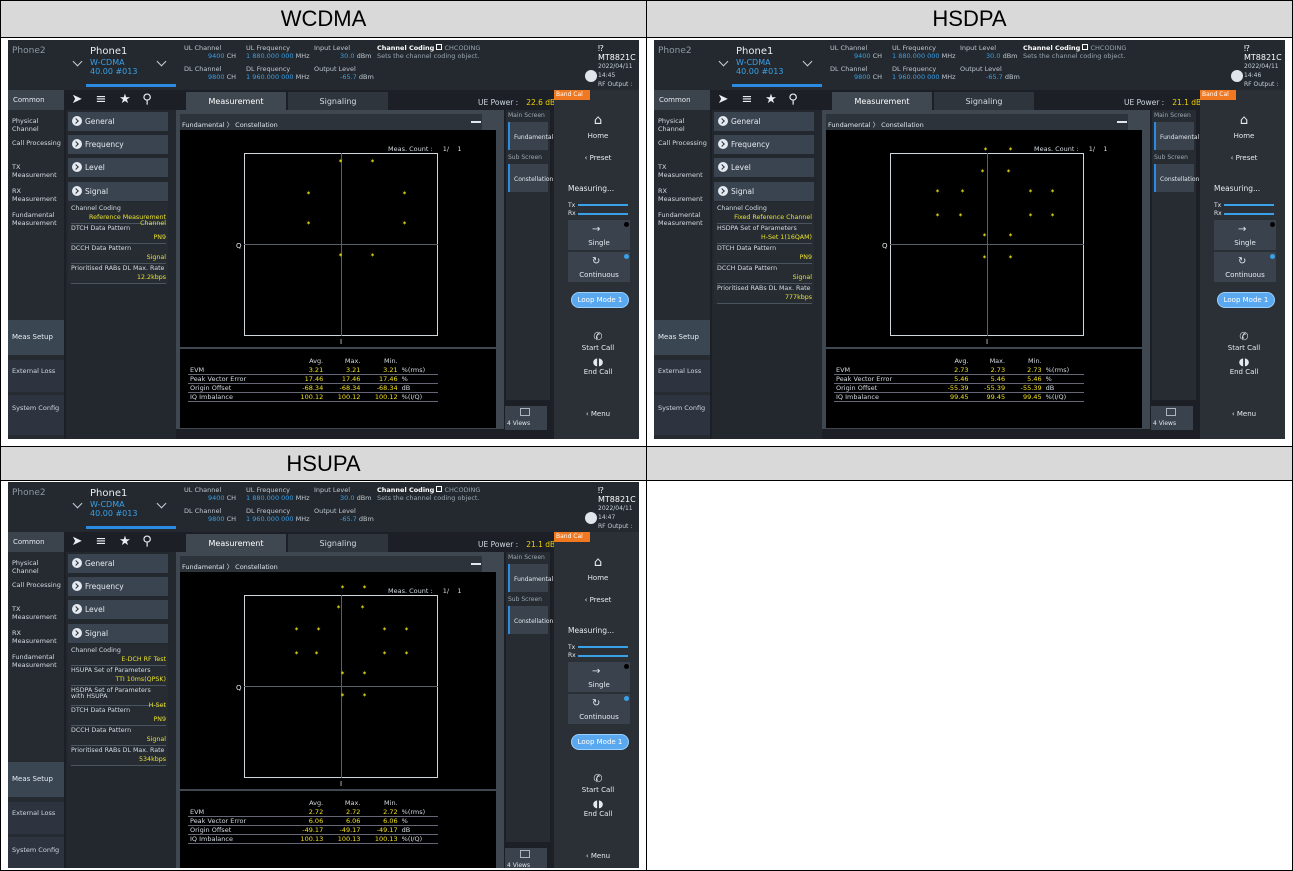 This screenshot has height=871, width=1293. Describe the element at coordinates (118, 756) in the screenshot. I see `signal-param-row: Prioritised RABs DL Max. Rate 534kbps` at that location.